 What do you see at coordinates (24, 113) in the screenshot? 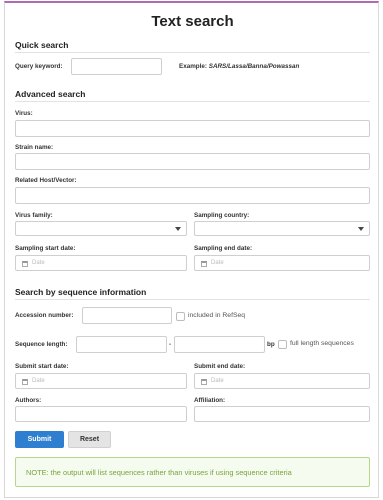
I see `virus-label: Virus:` at bounding box center [24, 113].